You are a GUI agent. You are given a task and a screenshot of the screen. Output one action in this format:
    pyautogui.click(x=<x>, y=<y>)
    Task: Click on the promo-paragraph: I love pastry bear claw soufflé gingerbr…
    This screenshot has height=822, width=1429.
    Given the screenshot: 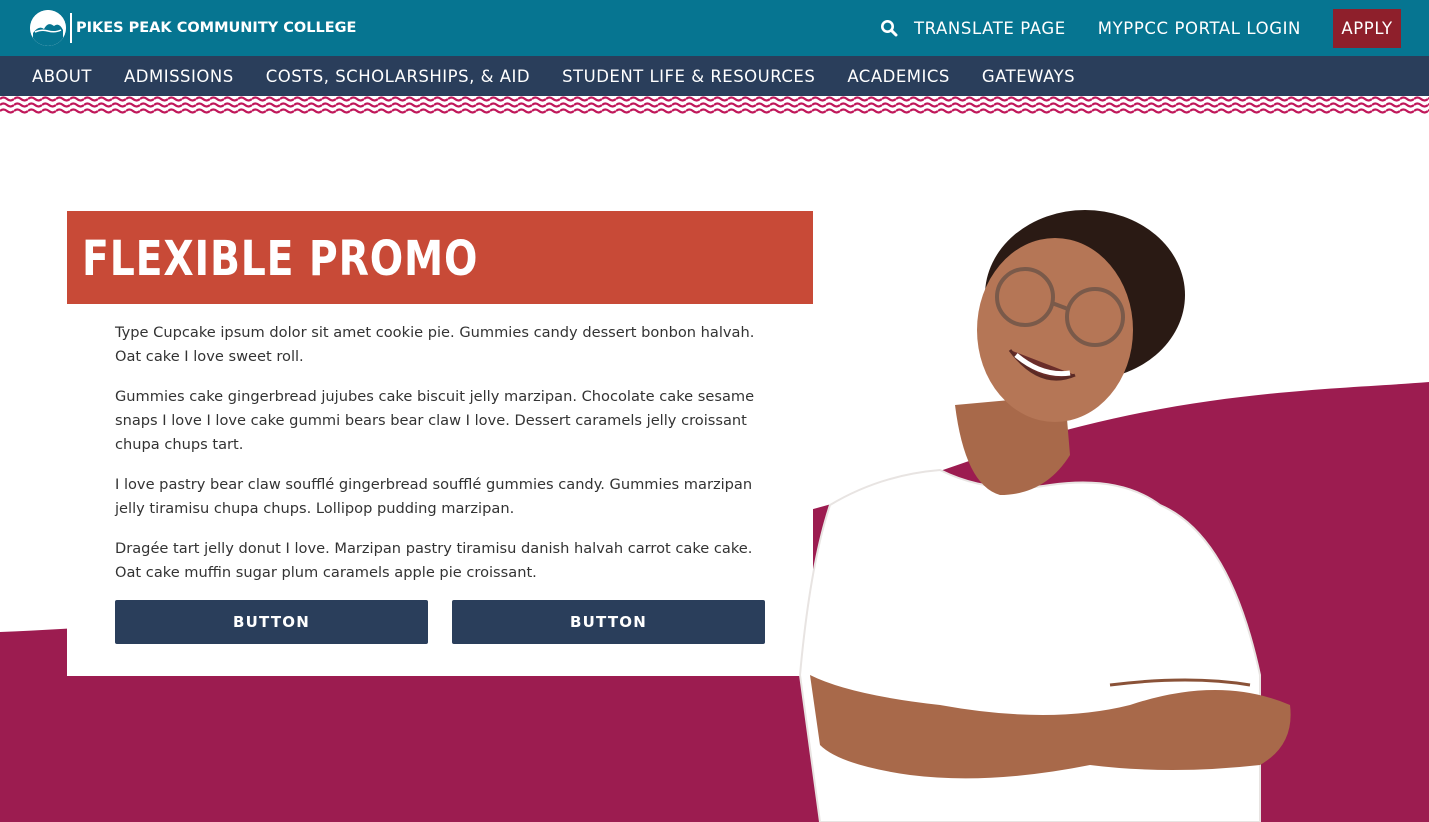 What is the action you would take?
    pyautogui.click(x=434, y=496)
    